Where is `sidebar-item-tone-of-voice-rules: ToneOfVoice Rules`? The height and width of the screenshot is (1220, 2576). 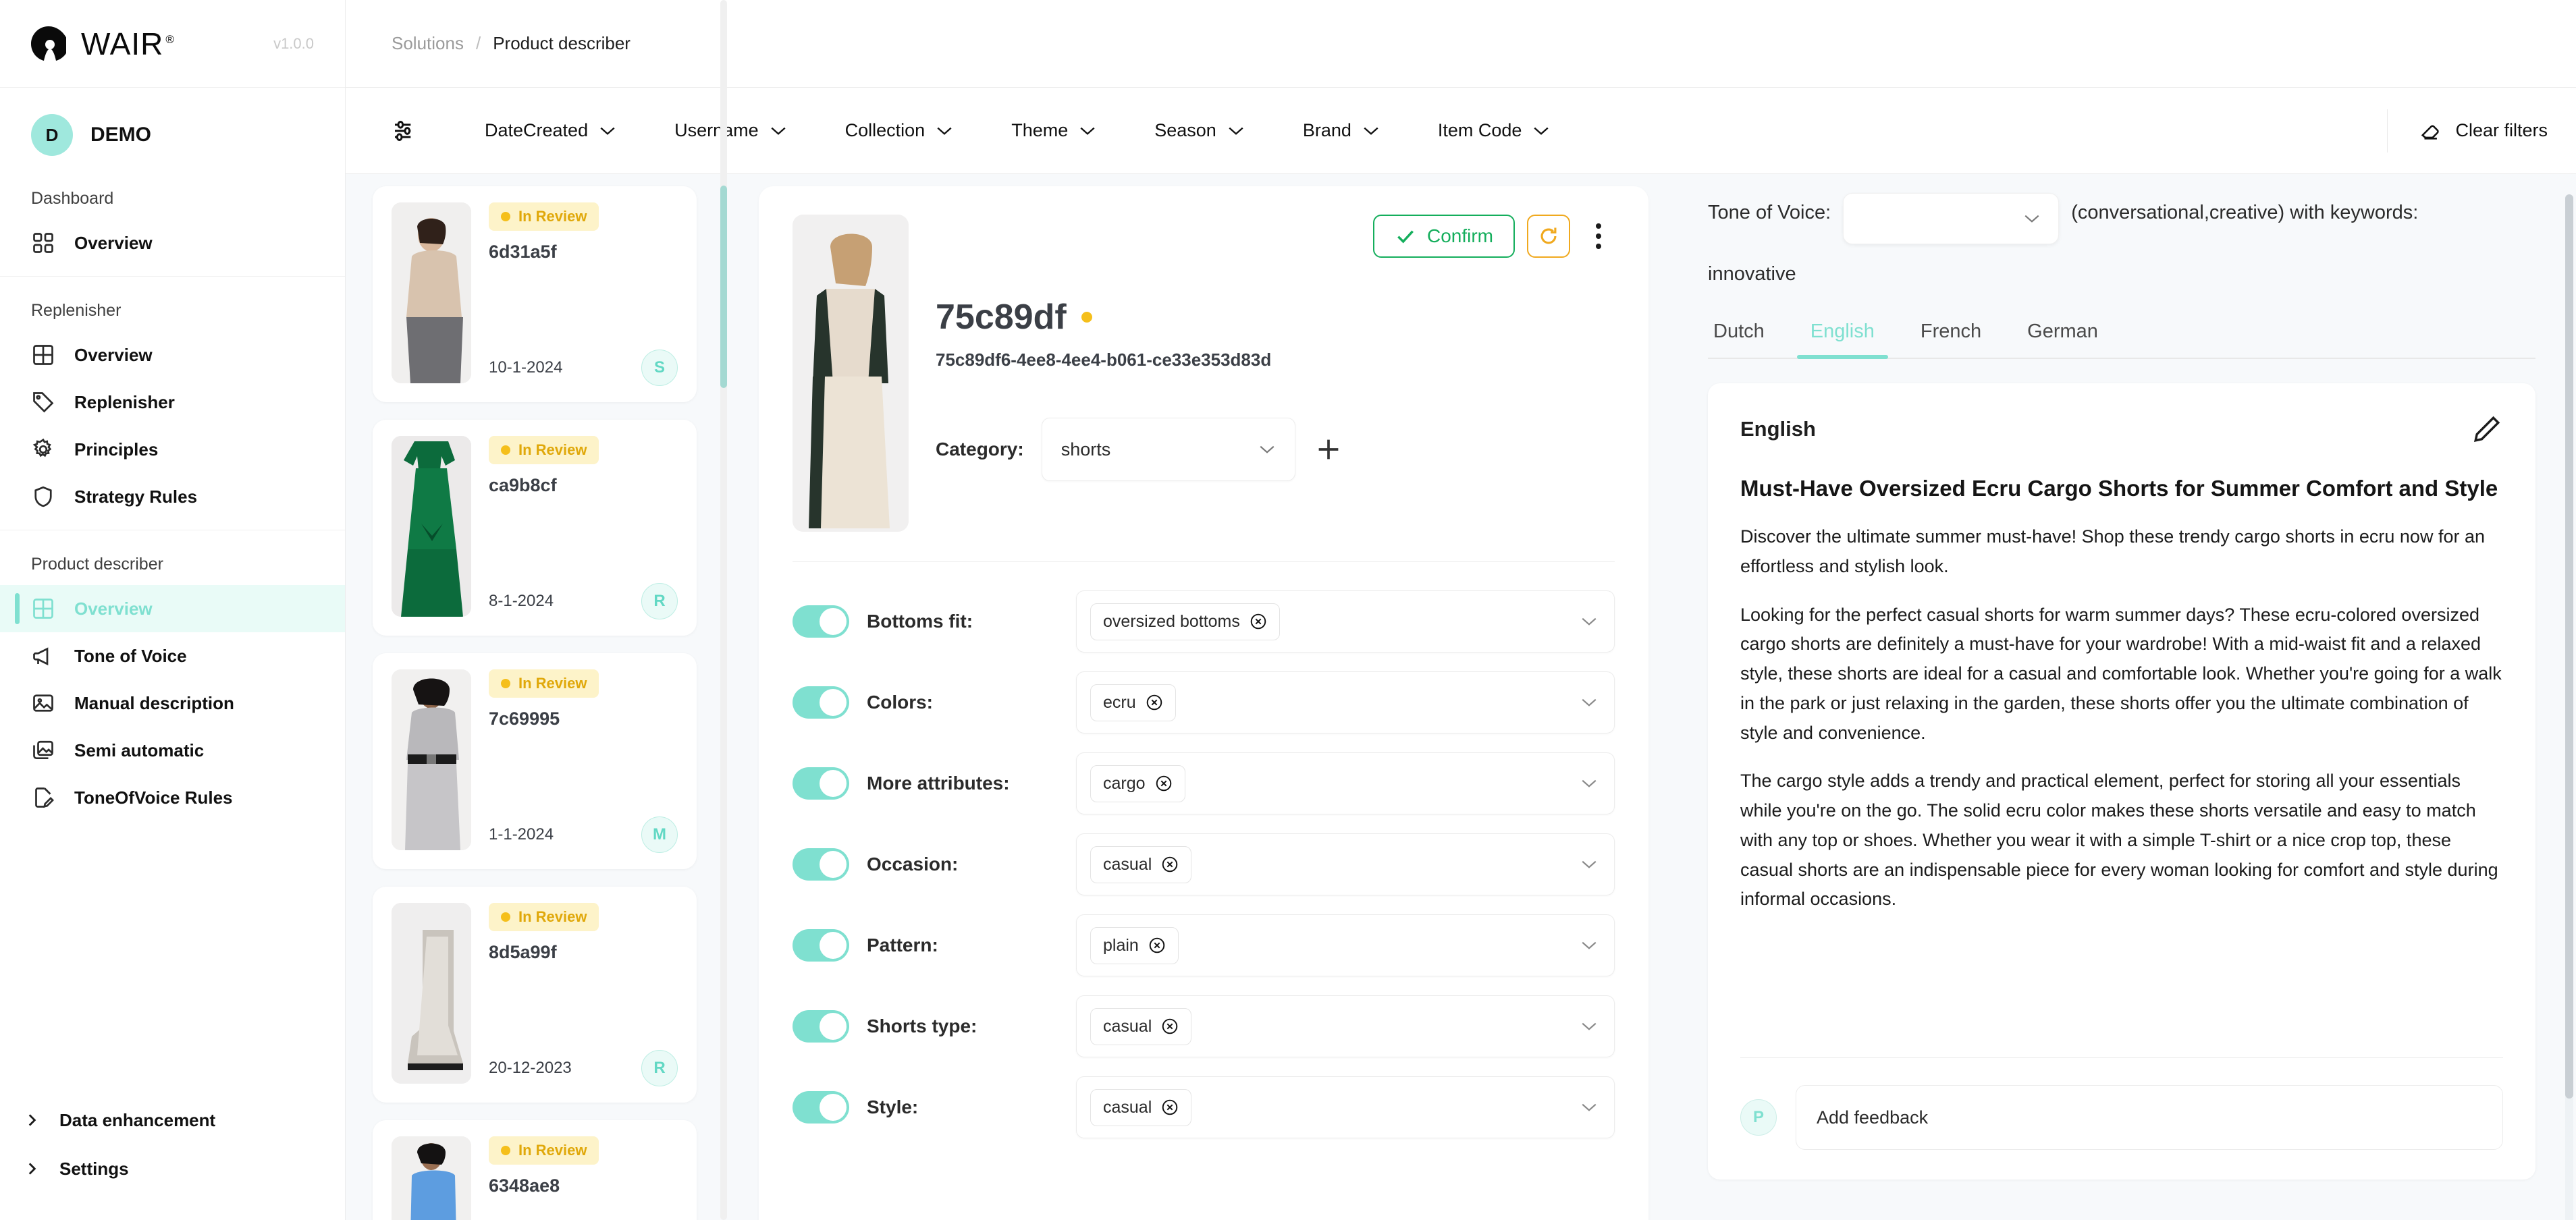 sidebar-item-tone-of-voice-rules: ToneOfVoice Rules is located at coordinates (172, 797).